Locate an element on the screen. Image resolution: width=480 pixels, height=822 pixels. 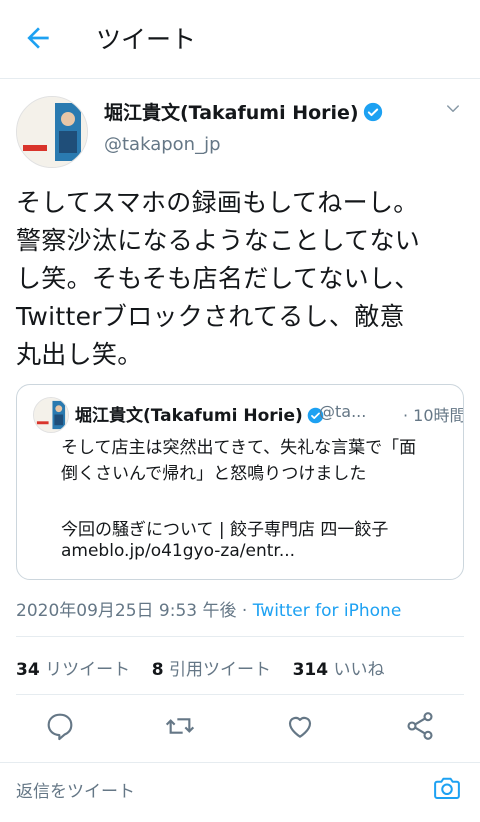
quoted-time: · 10時間 is located at coordinates (433, 415).